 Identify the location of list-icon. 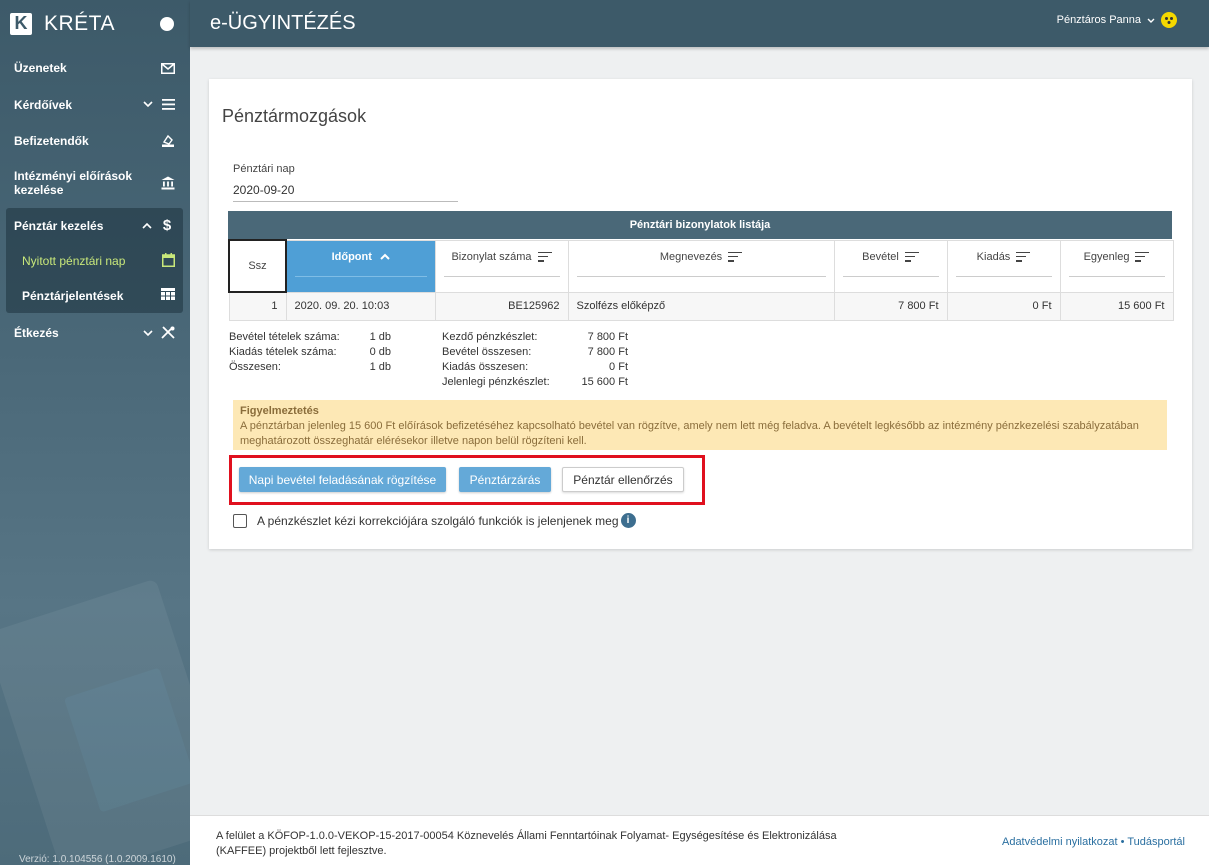
(168, 105).